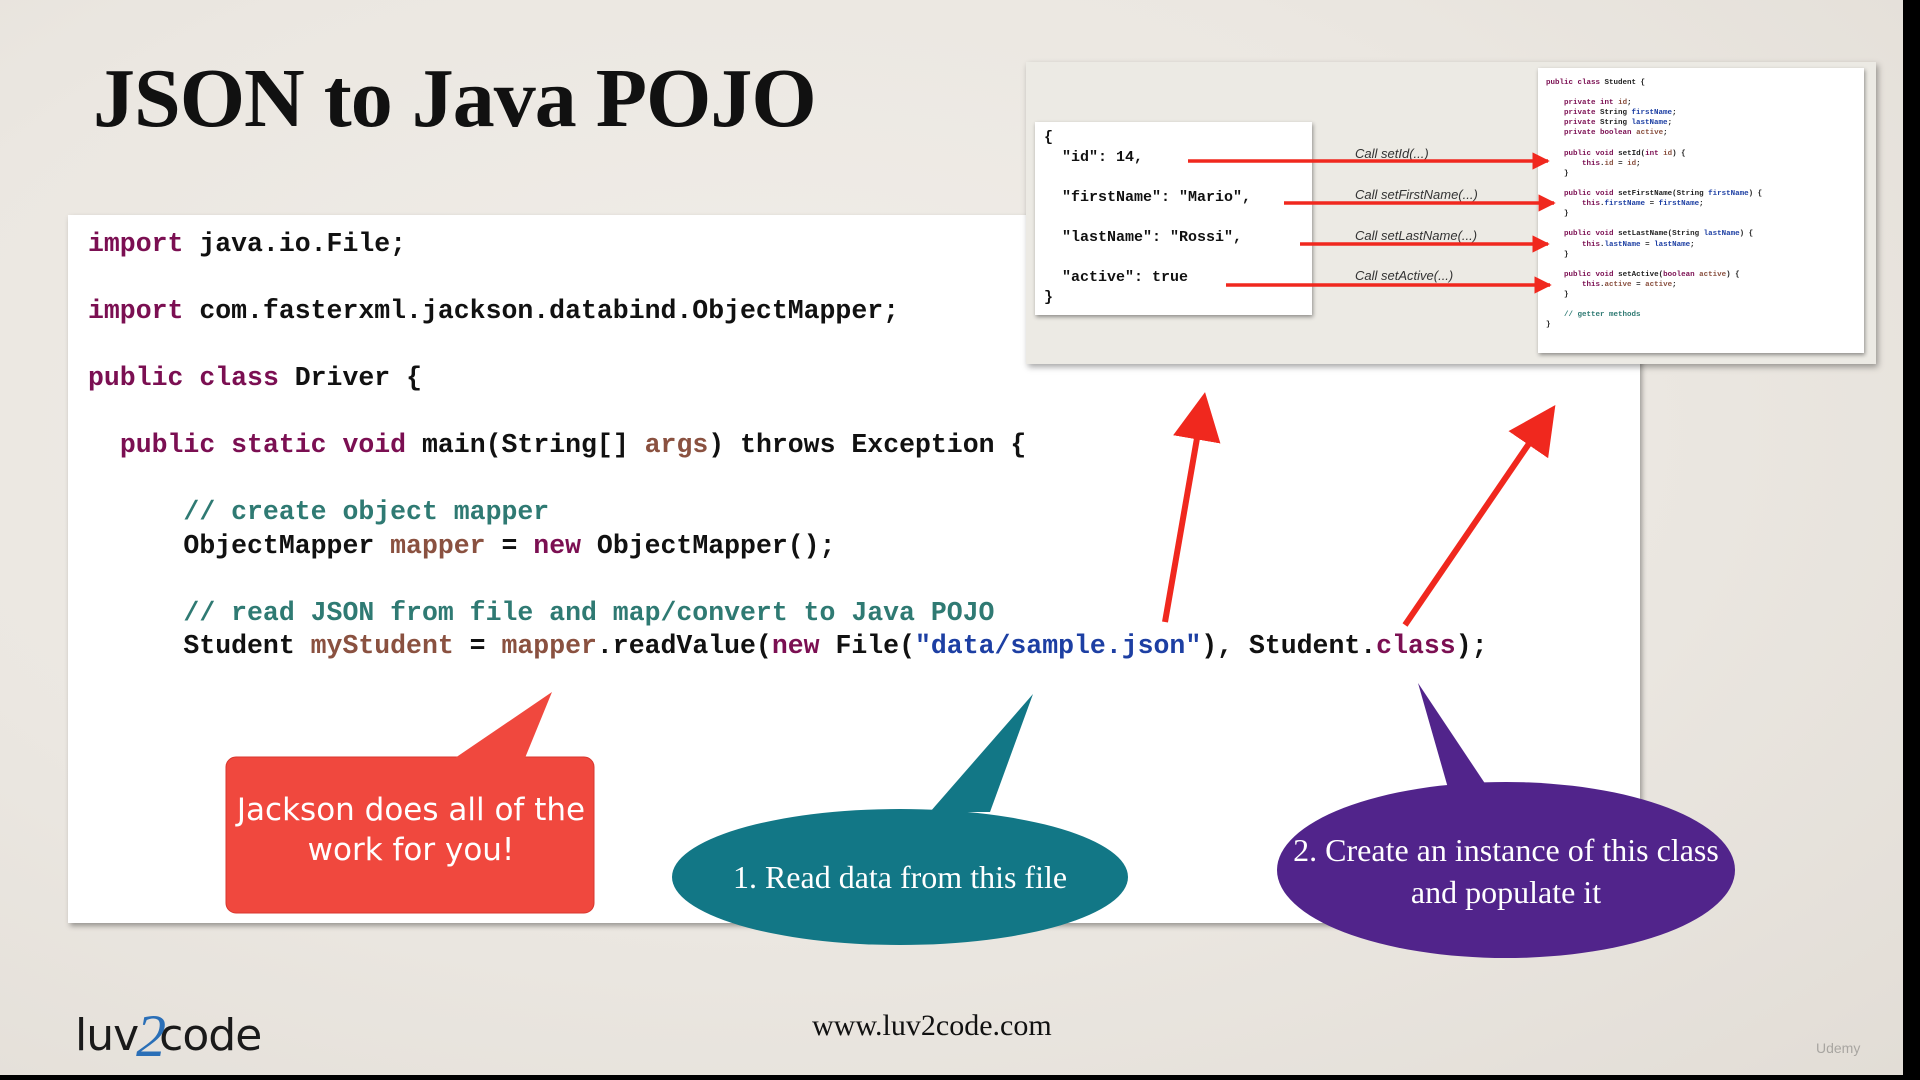 Image resolution: width=1920 pixels, height=1080 pixels. I want to click on logo-part-2: 2, so click(151, 1036).